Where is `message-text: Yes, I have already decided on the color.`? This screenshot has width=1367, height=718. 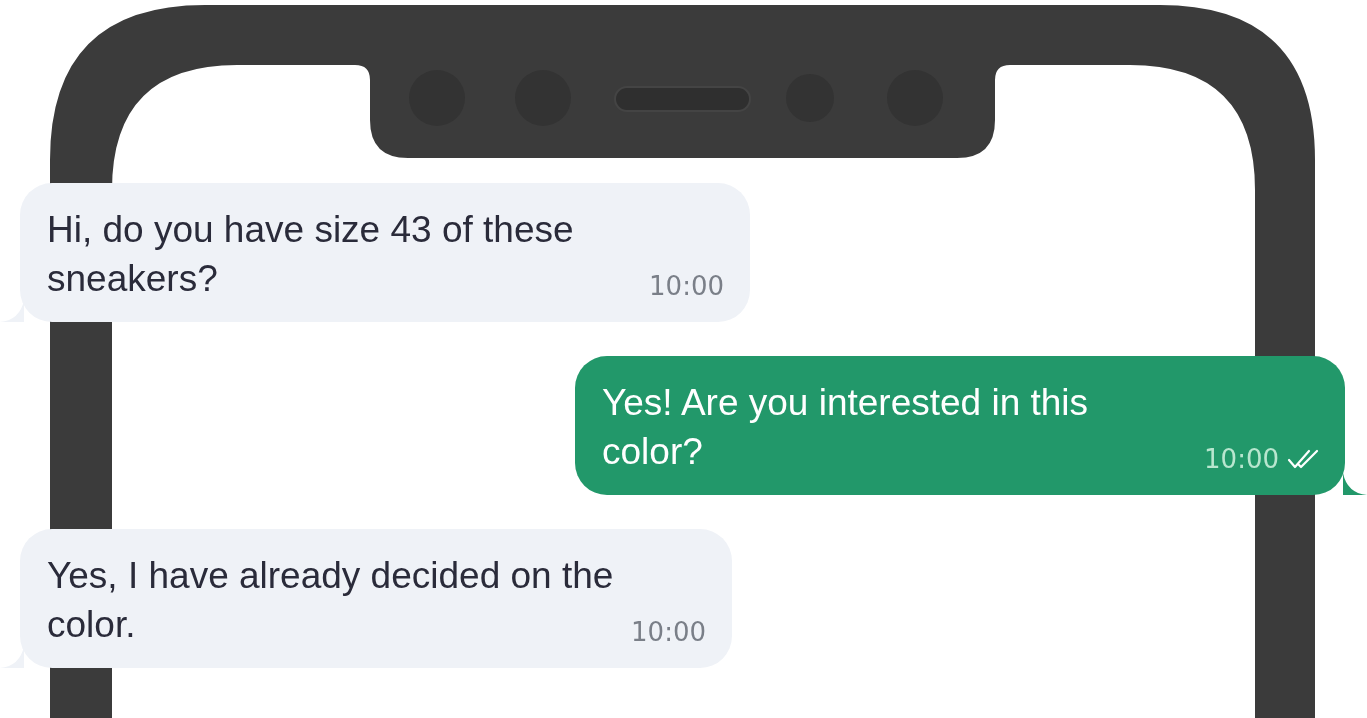 message-text: Yes, I have already decided on the color. is located at coordinates (331, 600).